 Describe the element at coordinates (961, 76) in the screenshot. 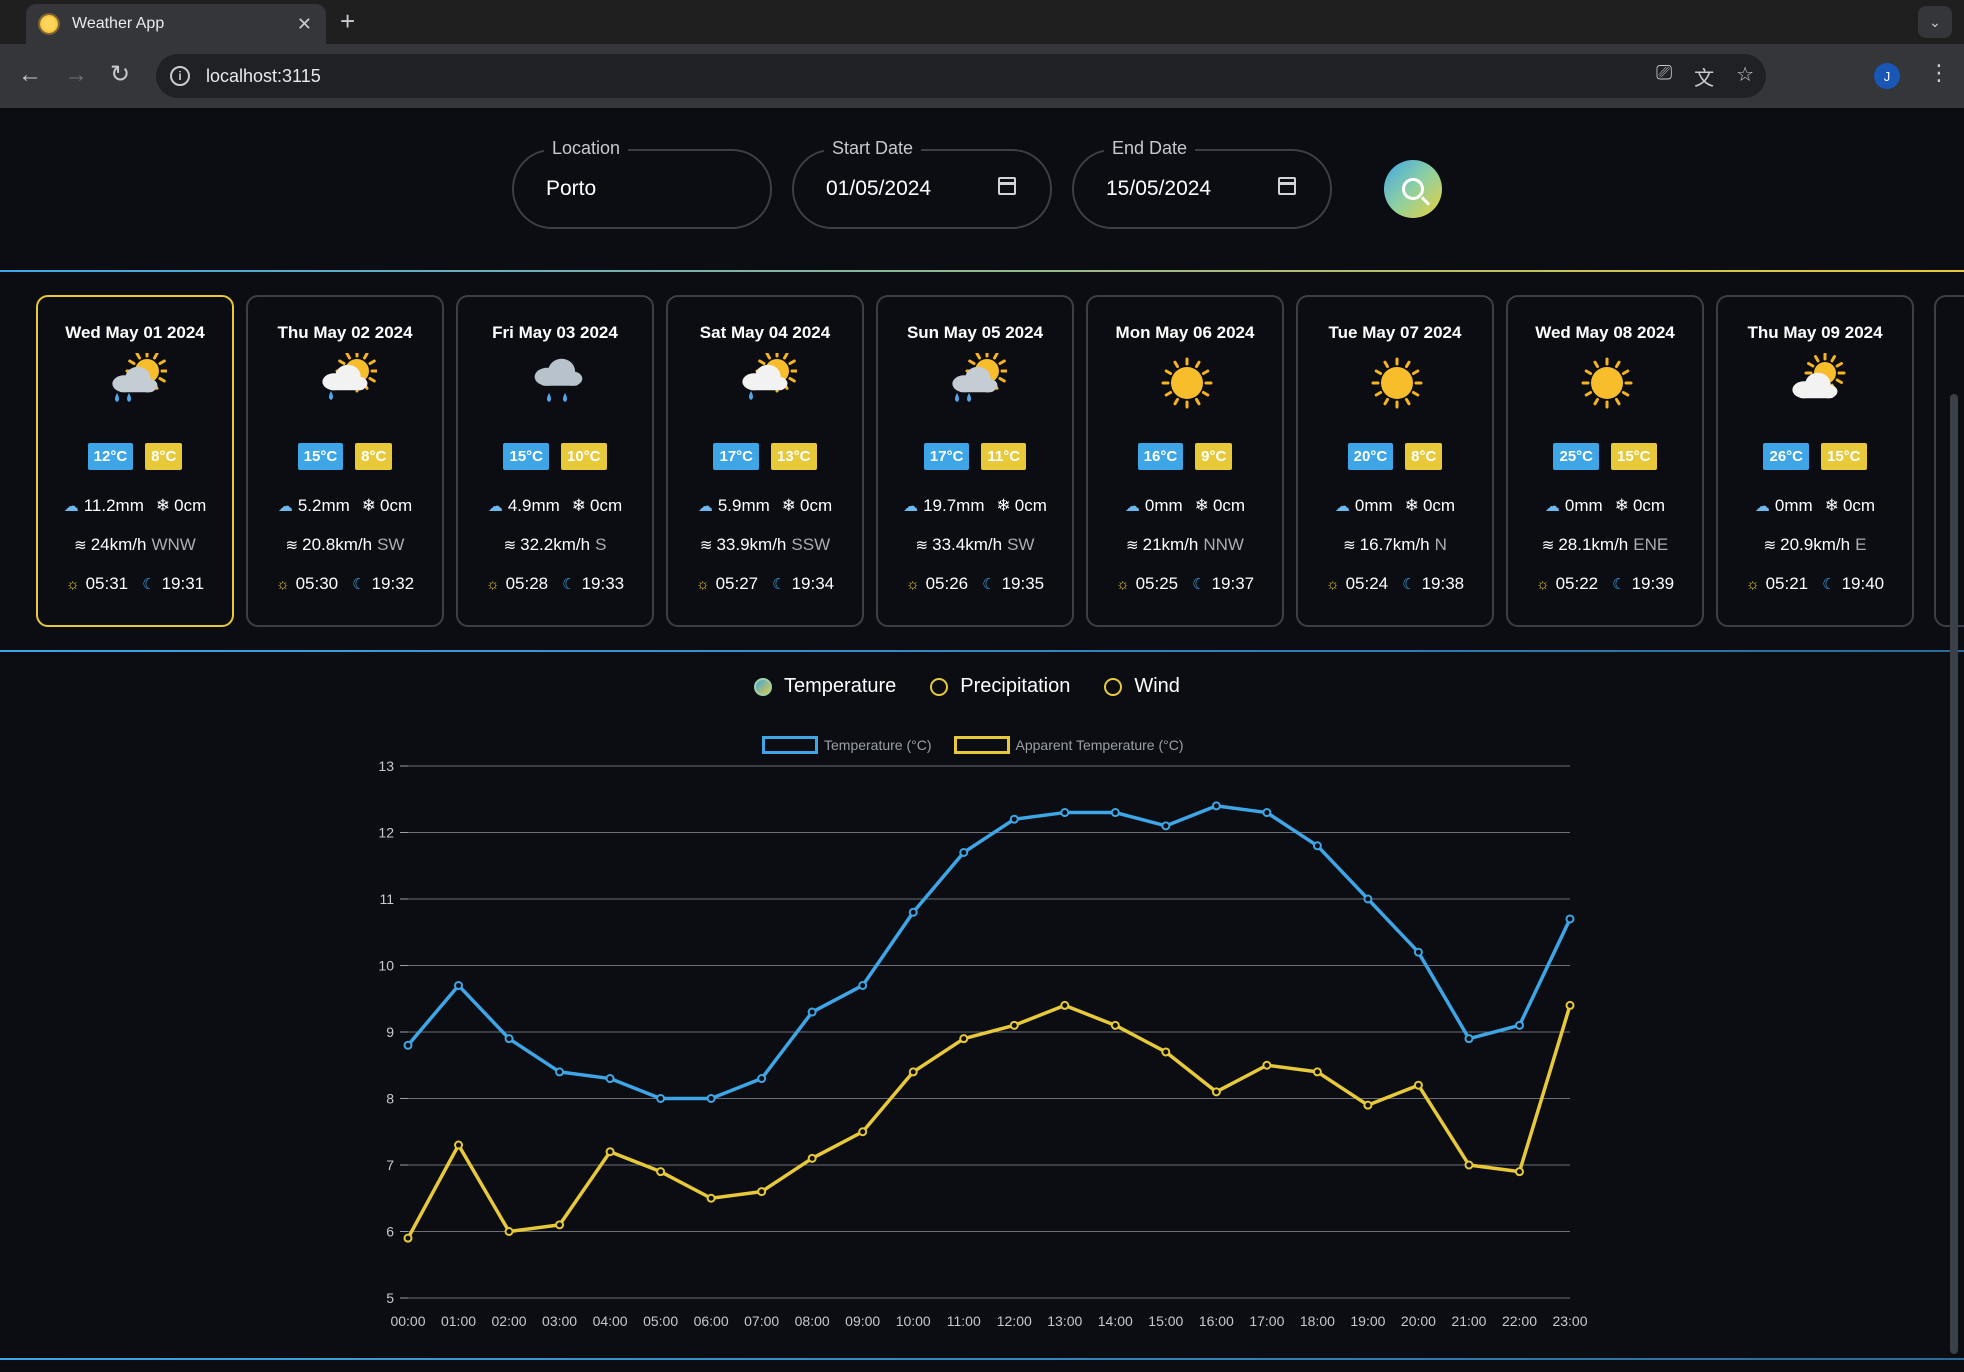

I see `address-bar: i localhost:3115 ⎚ 文 ☆` at that location.